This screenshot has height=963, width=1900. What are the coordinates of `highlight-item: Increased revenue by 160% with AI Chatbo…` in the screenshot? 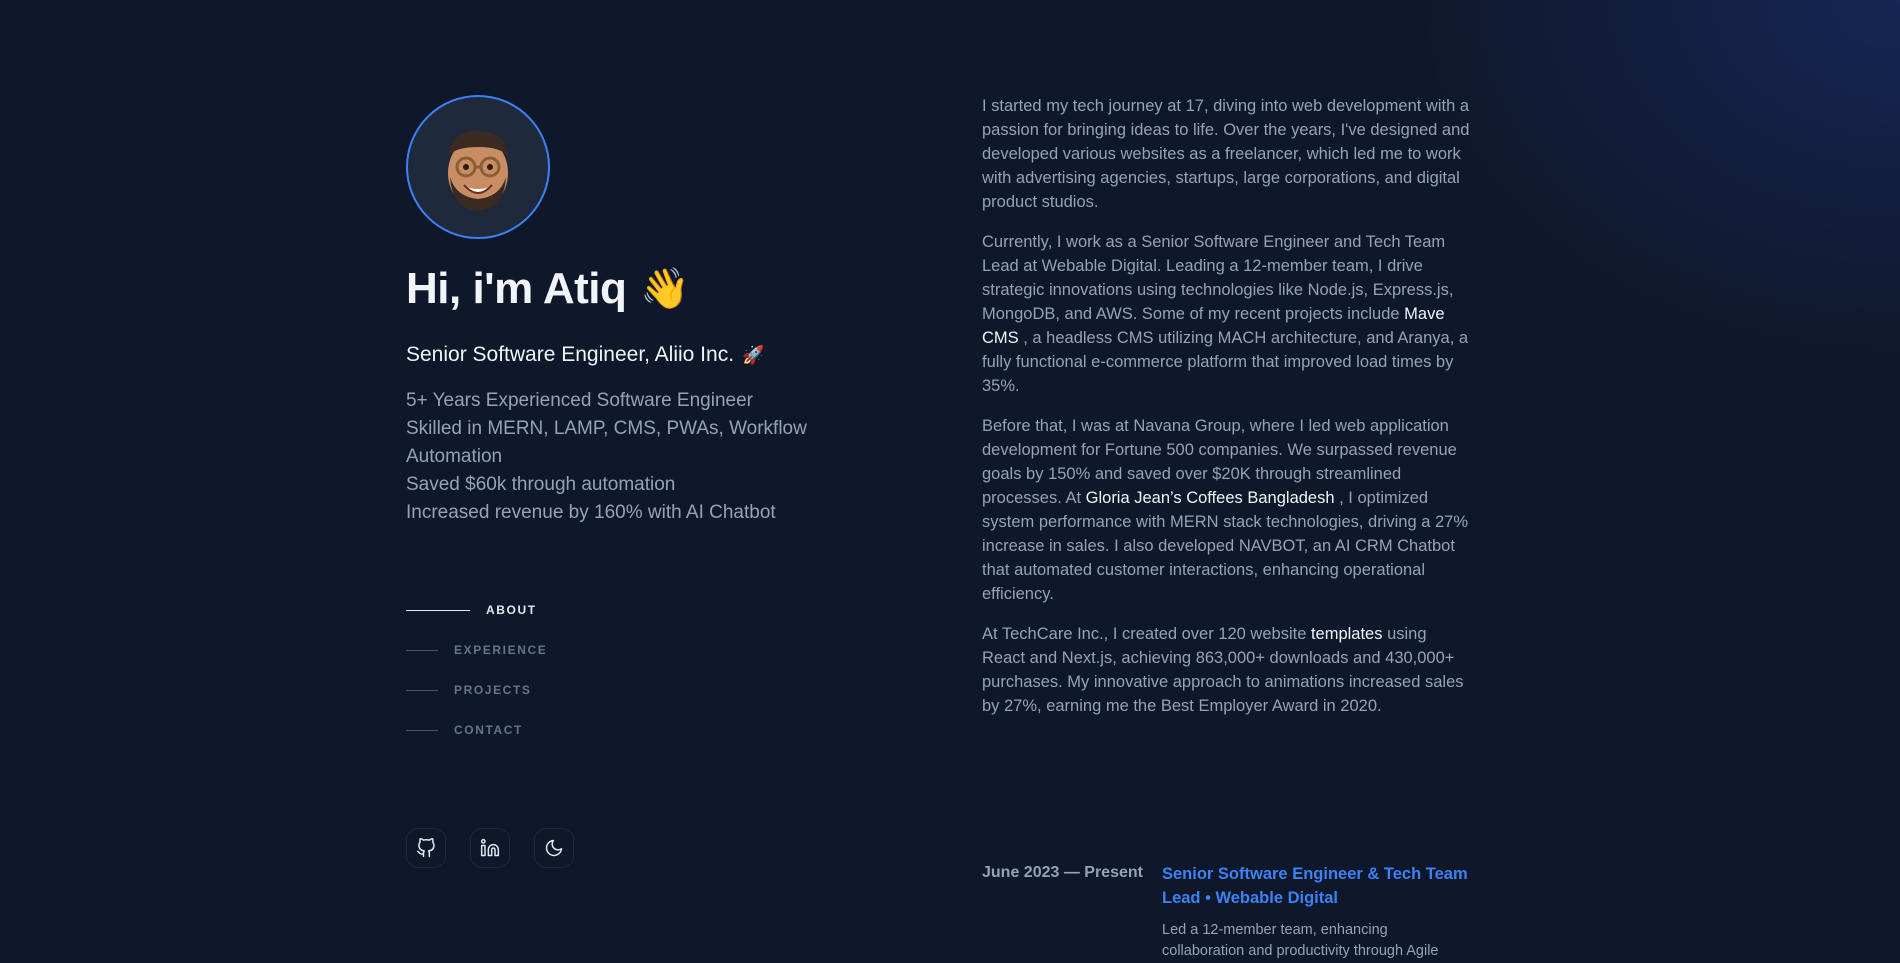 It's located at (591, 512).